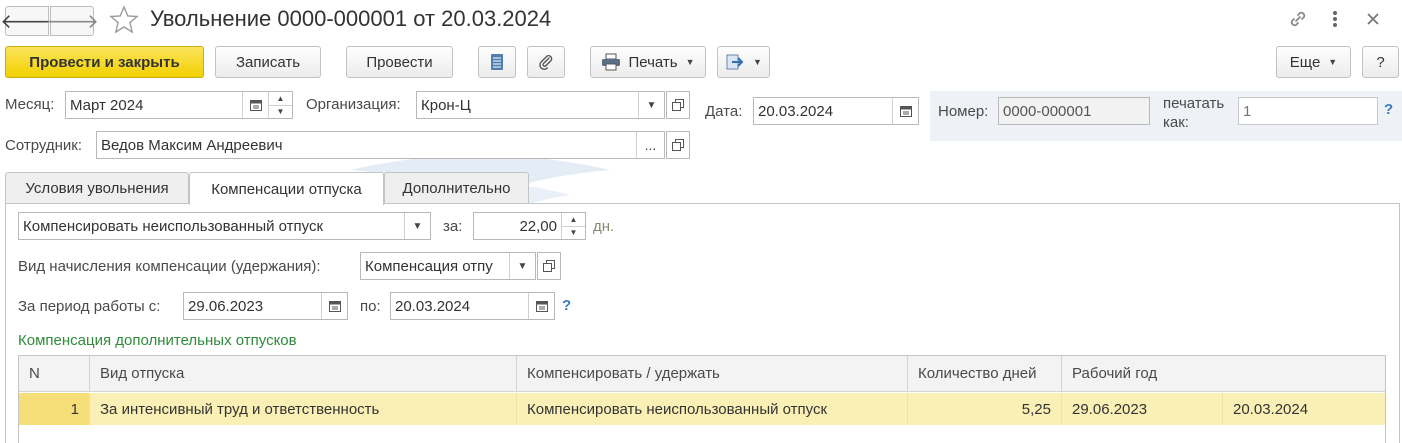  I want to click on accrual-type-value: Компенсация отпу, so click(429, 266).